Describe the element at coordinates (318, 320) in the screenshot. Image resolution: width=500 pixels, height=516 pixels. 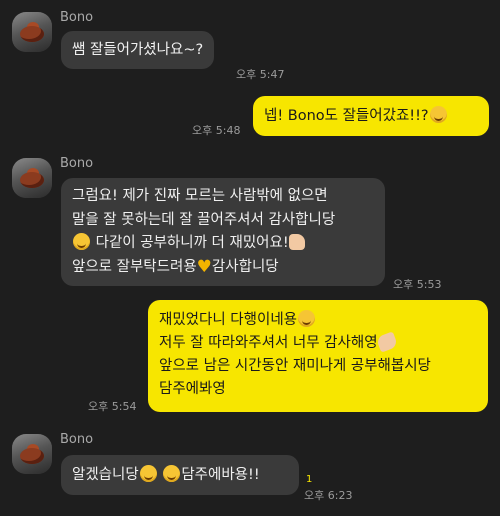
I see `message-line: 재밌었다니 다행이네용` at that location.